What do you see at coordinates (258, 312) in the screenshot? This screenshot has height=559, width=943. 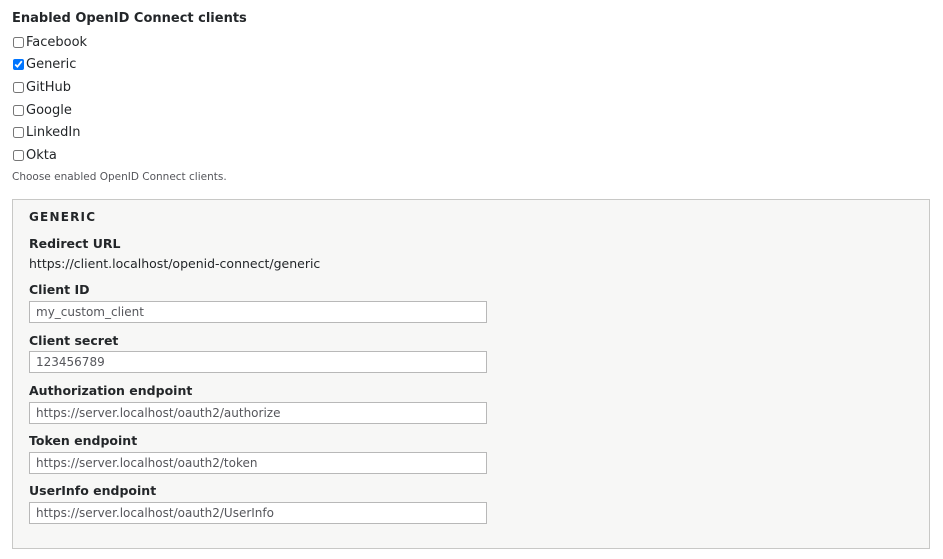 I see `client-id-input` at bounding box center [258, 312].